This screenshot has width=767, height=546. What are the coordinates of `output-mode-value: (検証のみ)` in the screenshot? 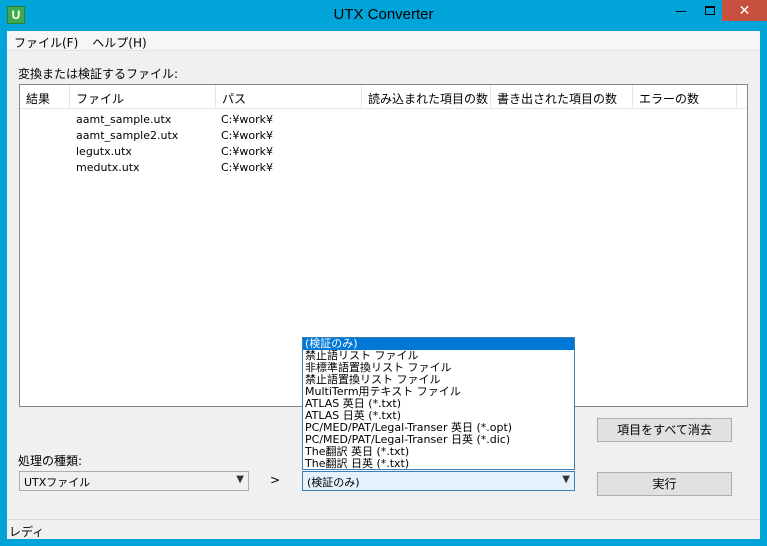 It's located at (333, 482).